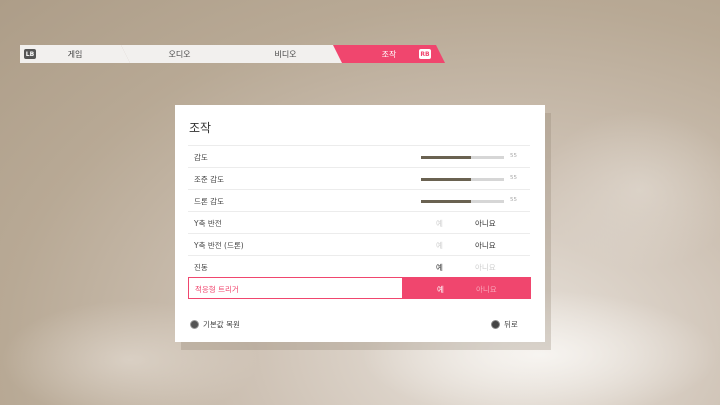 This screenshot has height=405, width=720. I want to click on background-cloud, so click(630, 190).